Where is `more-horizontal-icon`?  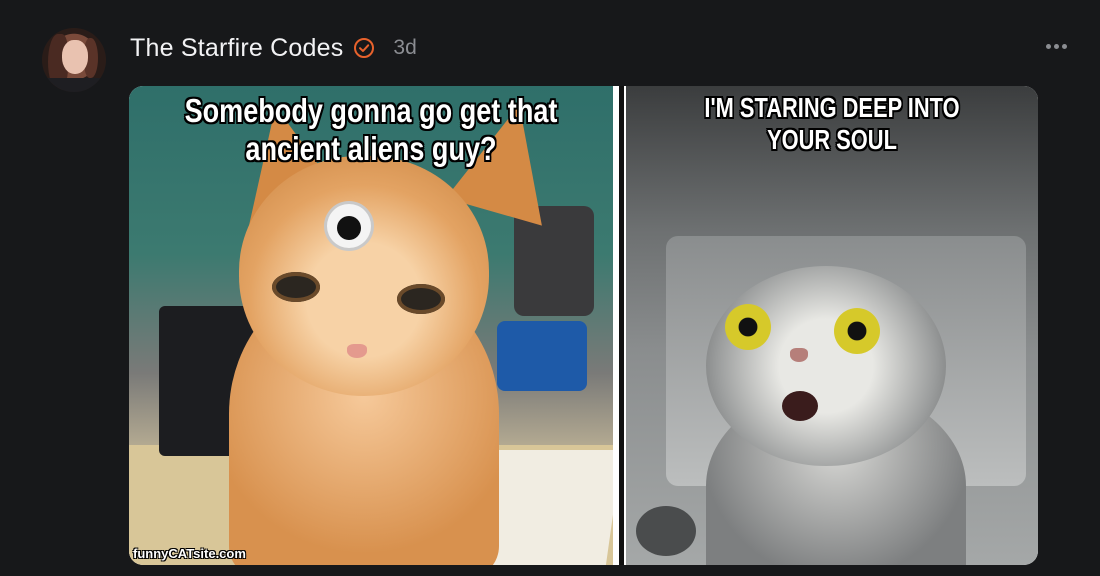 more-horizontal-icon is located at coordinates (1056, 46).